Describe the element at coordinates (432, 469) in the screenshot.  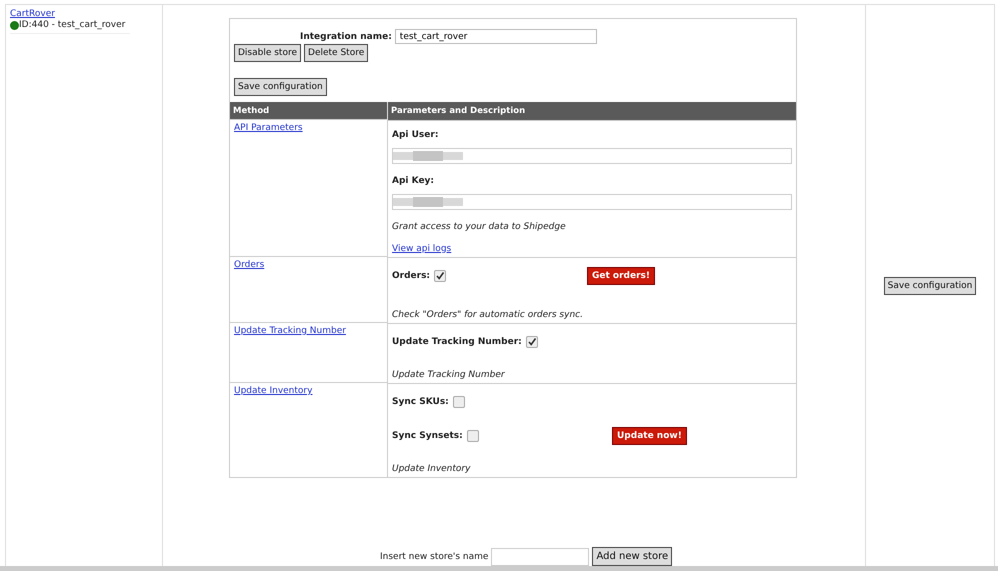
I see `description-text: Update Inventory` at that location.